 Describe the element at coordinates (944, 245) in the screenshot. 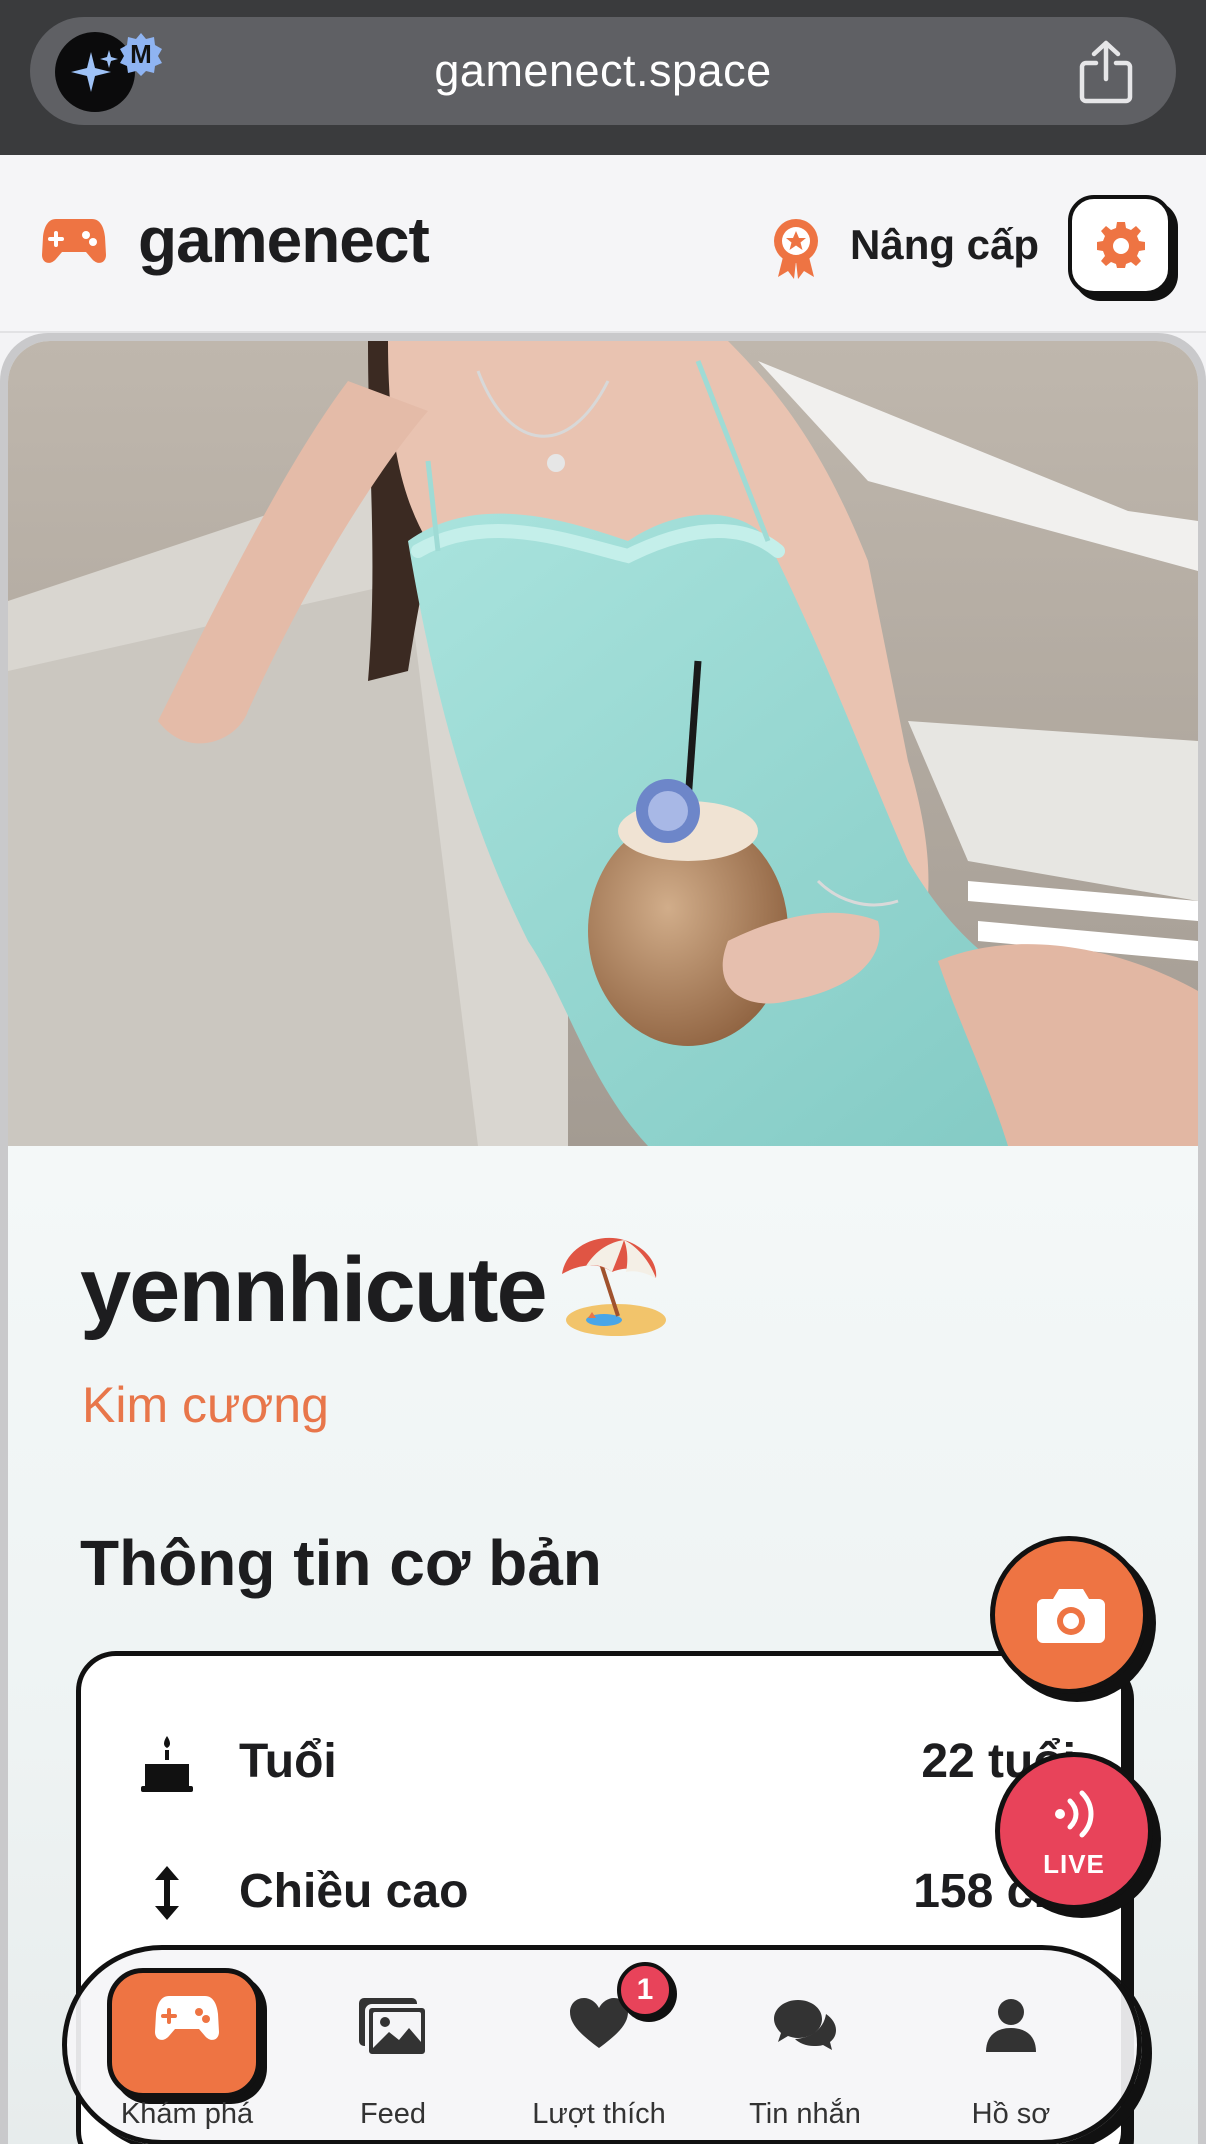

I see `upgrade-label: Nâng cấp` at that location.